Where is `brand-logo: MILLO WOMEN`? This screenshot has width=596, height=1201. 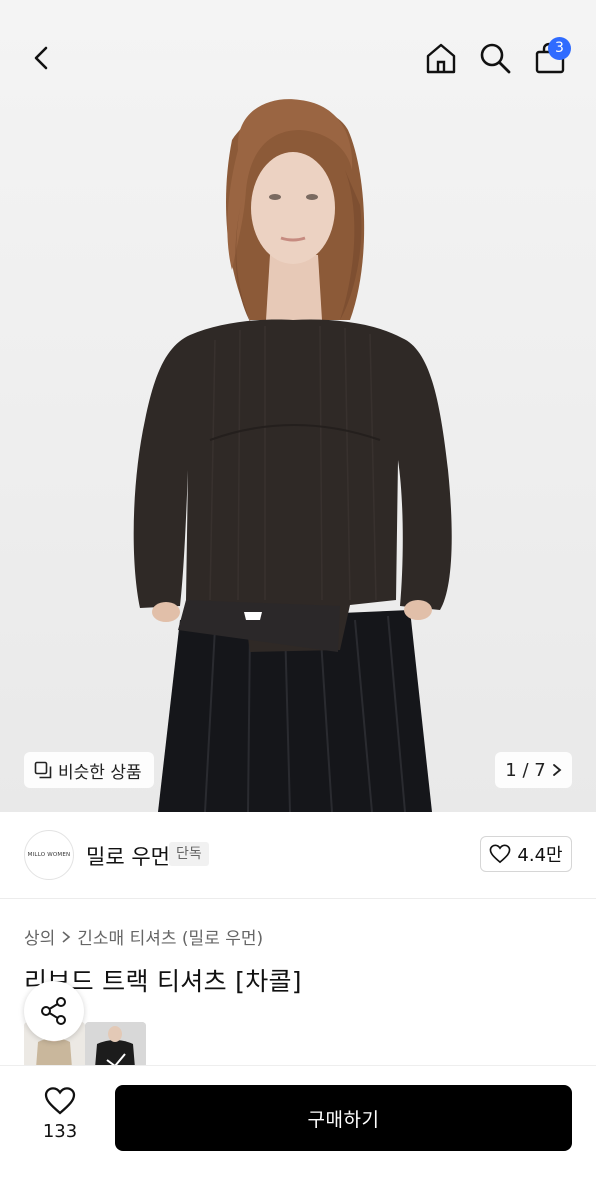 brand-logo: MILLO WOMEN is located at coordinates (49, 855).